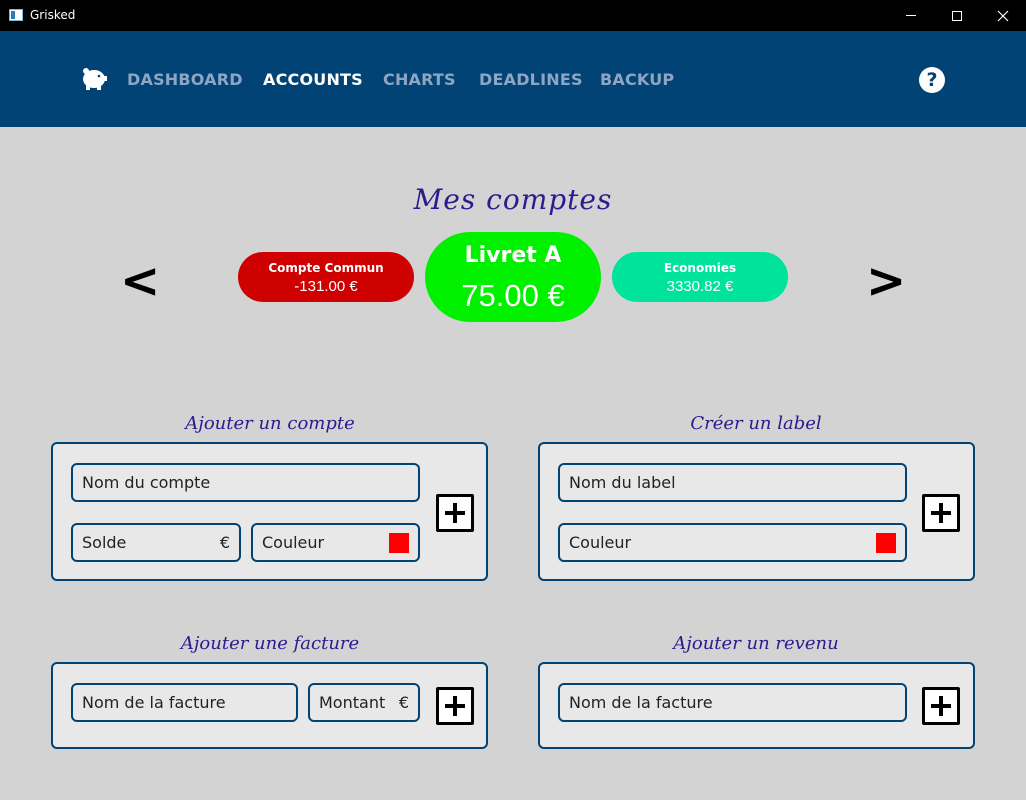 The image size is (1026, 800). Describe the element at coordinates (513, 15) in the screenshot. I see `window-titlebar: Grisked` at that location.